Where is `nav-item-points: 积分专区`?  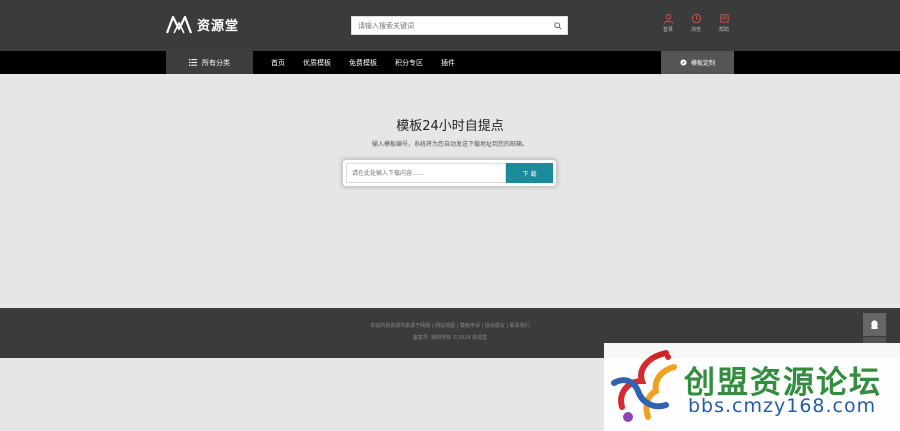
nav-item-points: 积分专区 is located at coordinates (409, 63).